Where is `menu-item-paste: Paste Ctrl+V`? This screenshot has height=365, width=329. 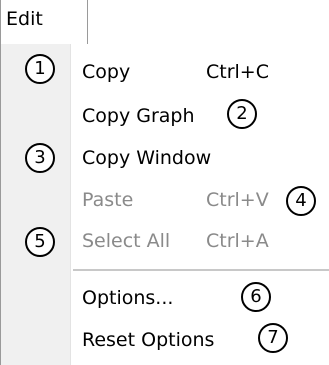
menu-item-paste: Paste Ctrl+V is located at coordinates (164, 200).